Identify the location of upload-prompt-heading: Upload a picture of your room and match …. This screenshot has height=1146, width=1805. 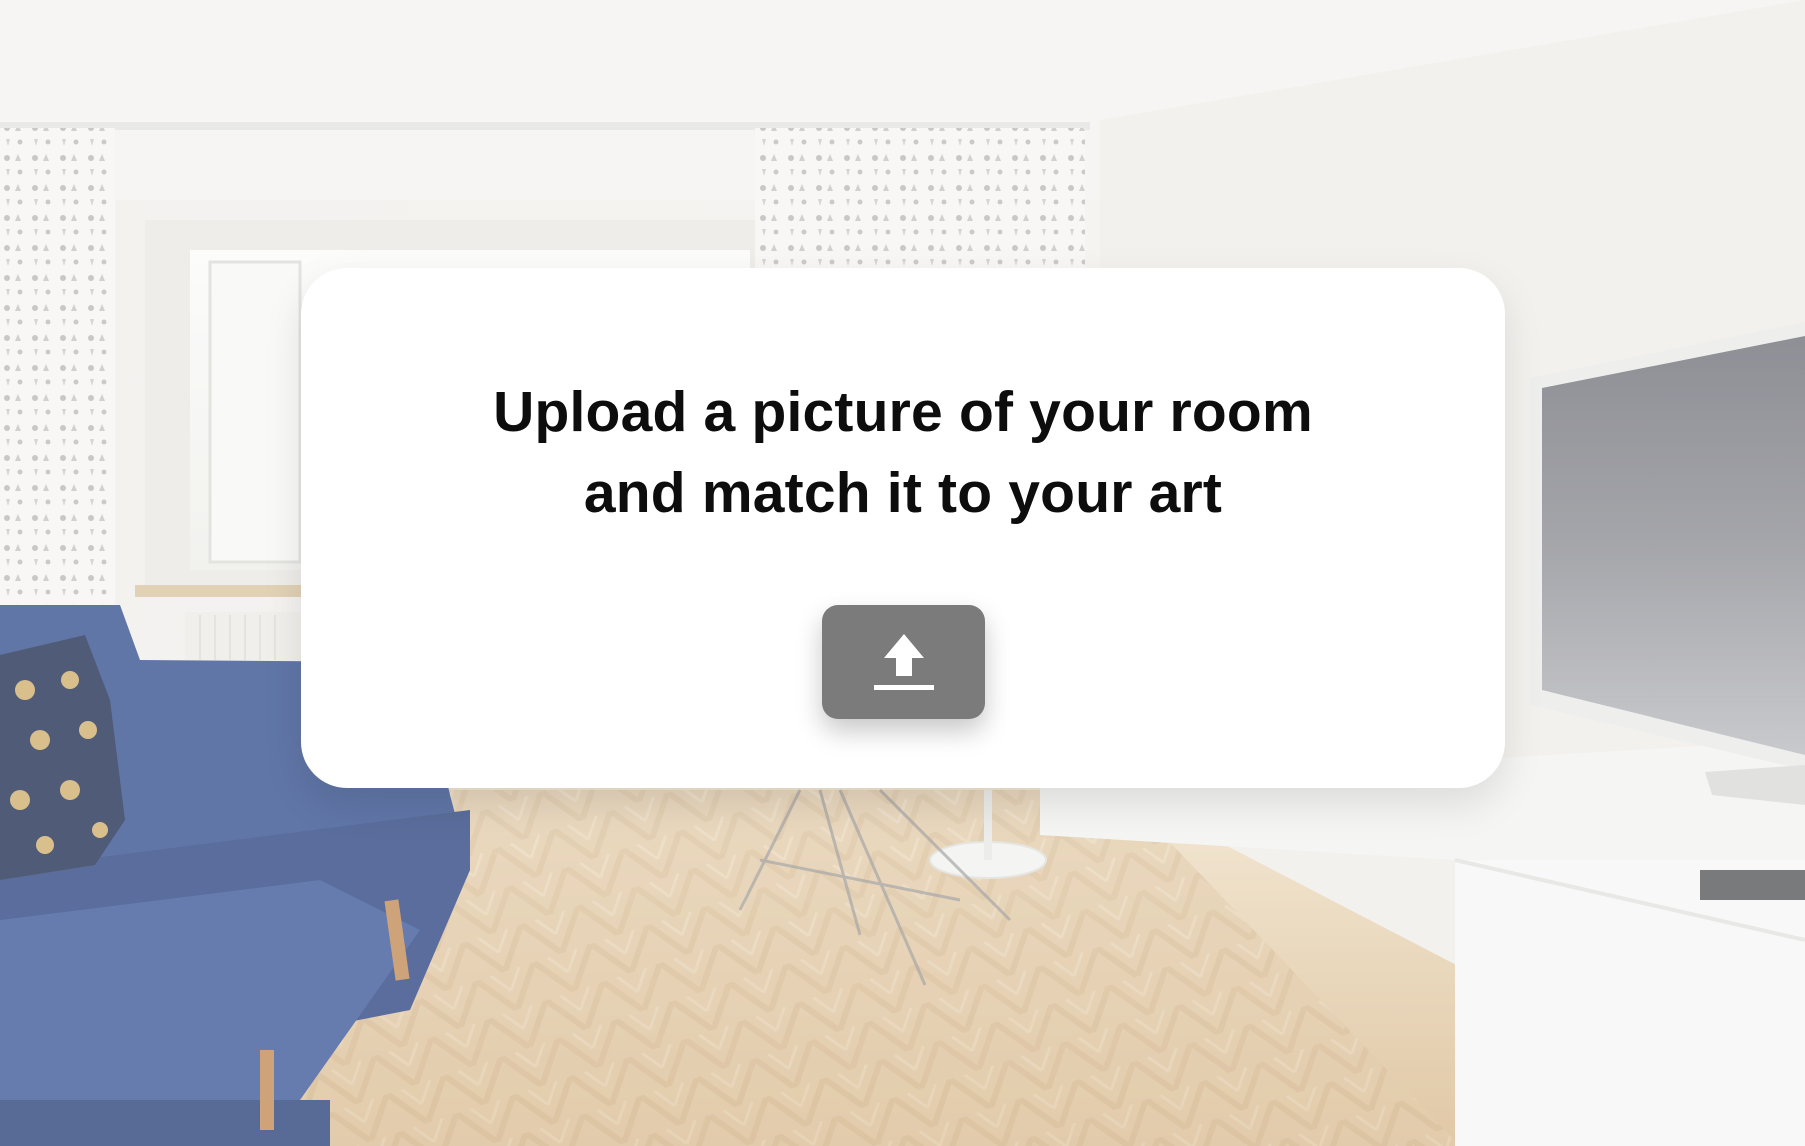
(903, 453).